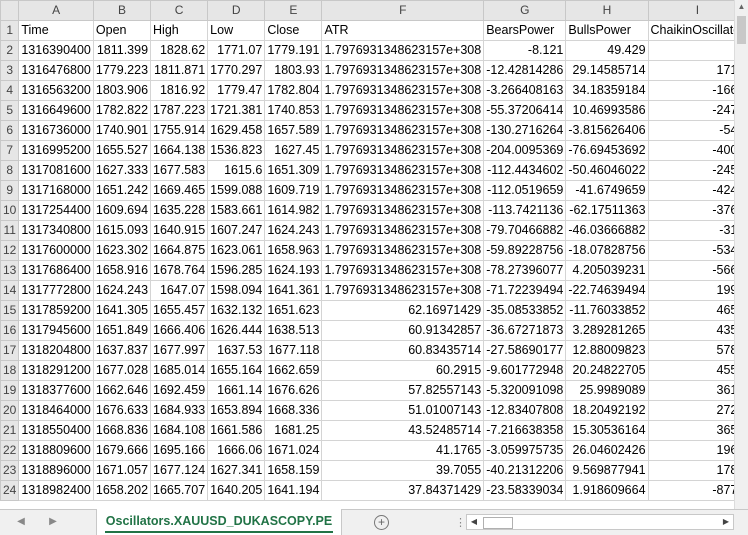  What do you see at coordinates (10, 470) in the screenshot?
I see `row-header: 23` at bounding box center [10, 470].